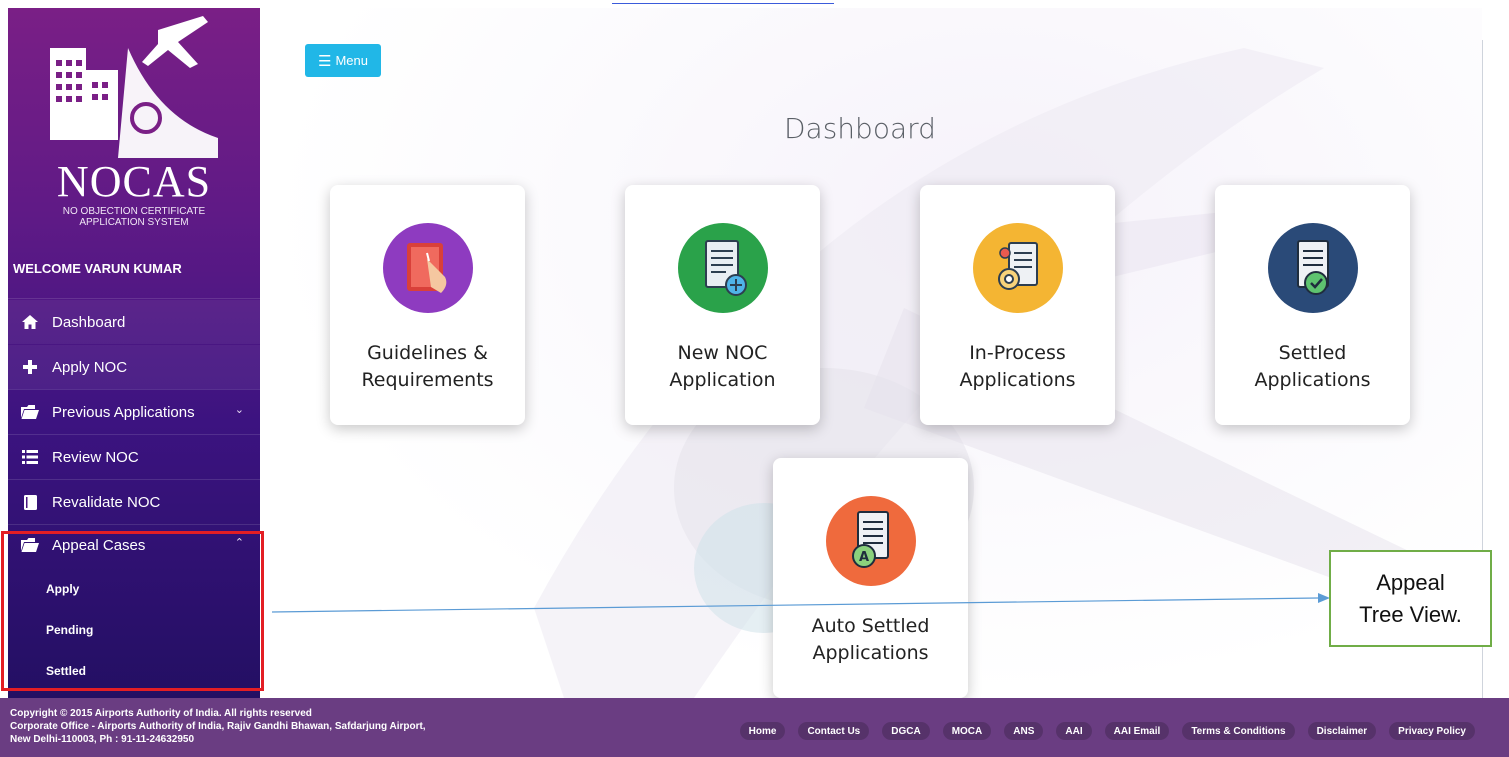 This screenshot has height=757, width=1509. Describe the element at coordinates (723, 268) in the screenshot. I see `document-add-icon` at that location.